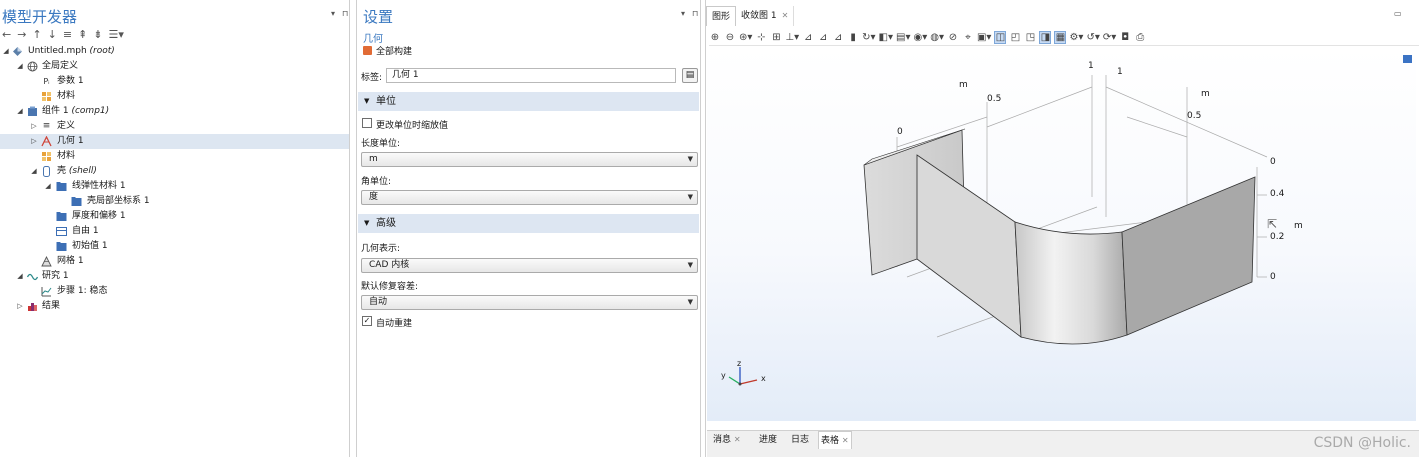 The width and height of the screenshot is (1419, 457). What do you see at coordinates (1140, 37) in the screenshot?
I see `print-icon: ⎙` at bounding box center [1140, 37].